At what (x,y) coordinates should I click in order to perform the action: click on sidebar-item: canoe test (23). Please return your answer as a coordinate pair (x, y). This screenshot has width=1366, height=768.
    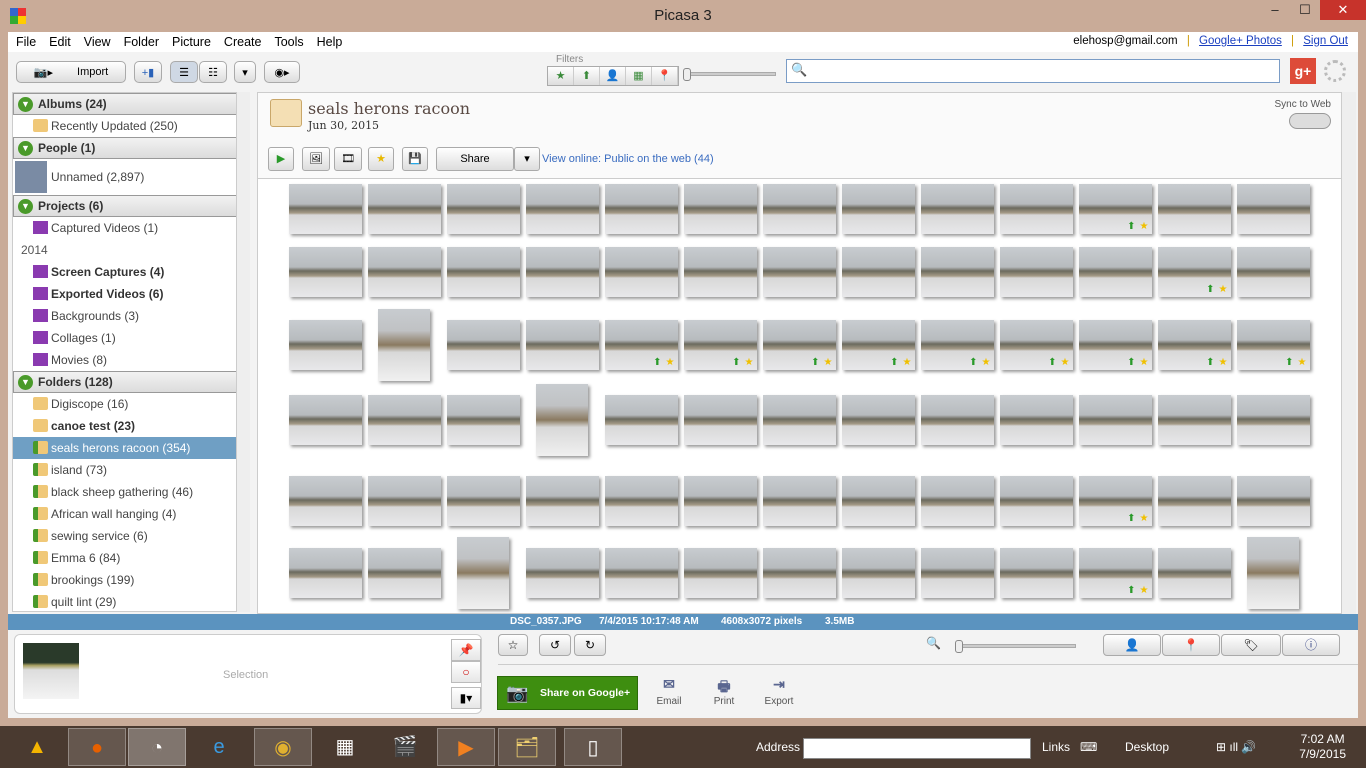
    Looking at the image, I should click on (130, 426).